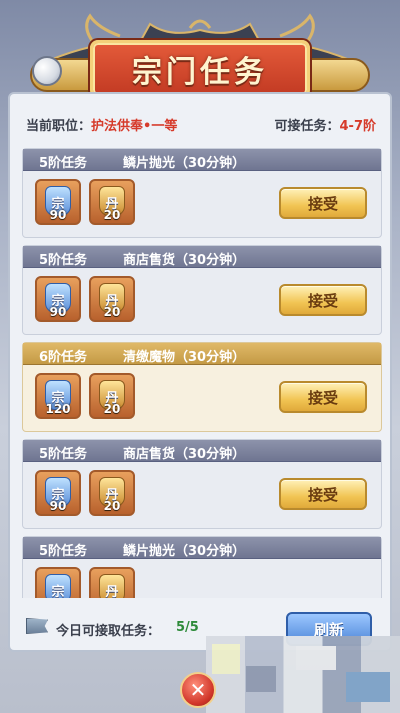 This screenshot has height=713, width=400. I want to click on info-row: 当前职位：护法供奉•一等 可接任务：4-7阶, so click(200, 124).